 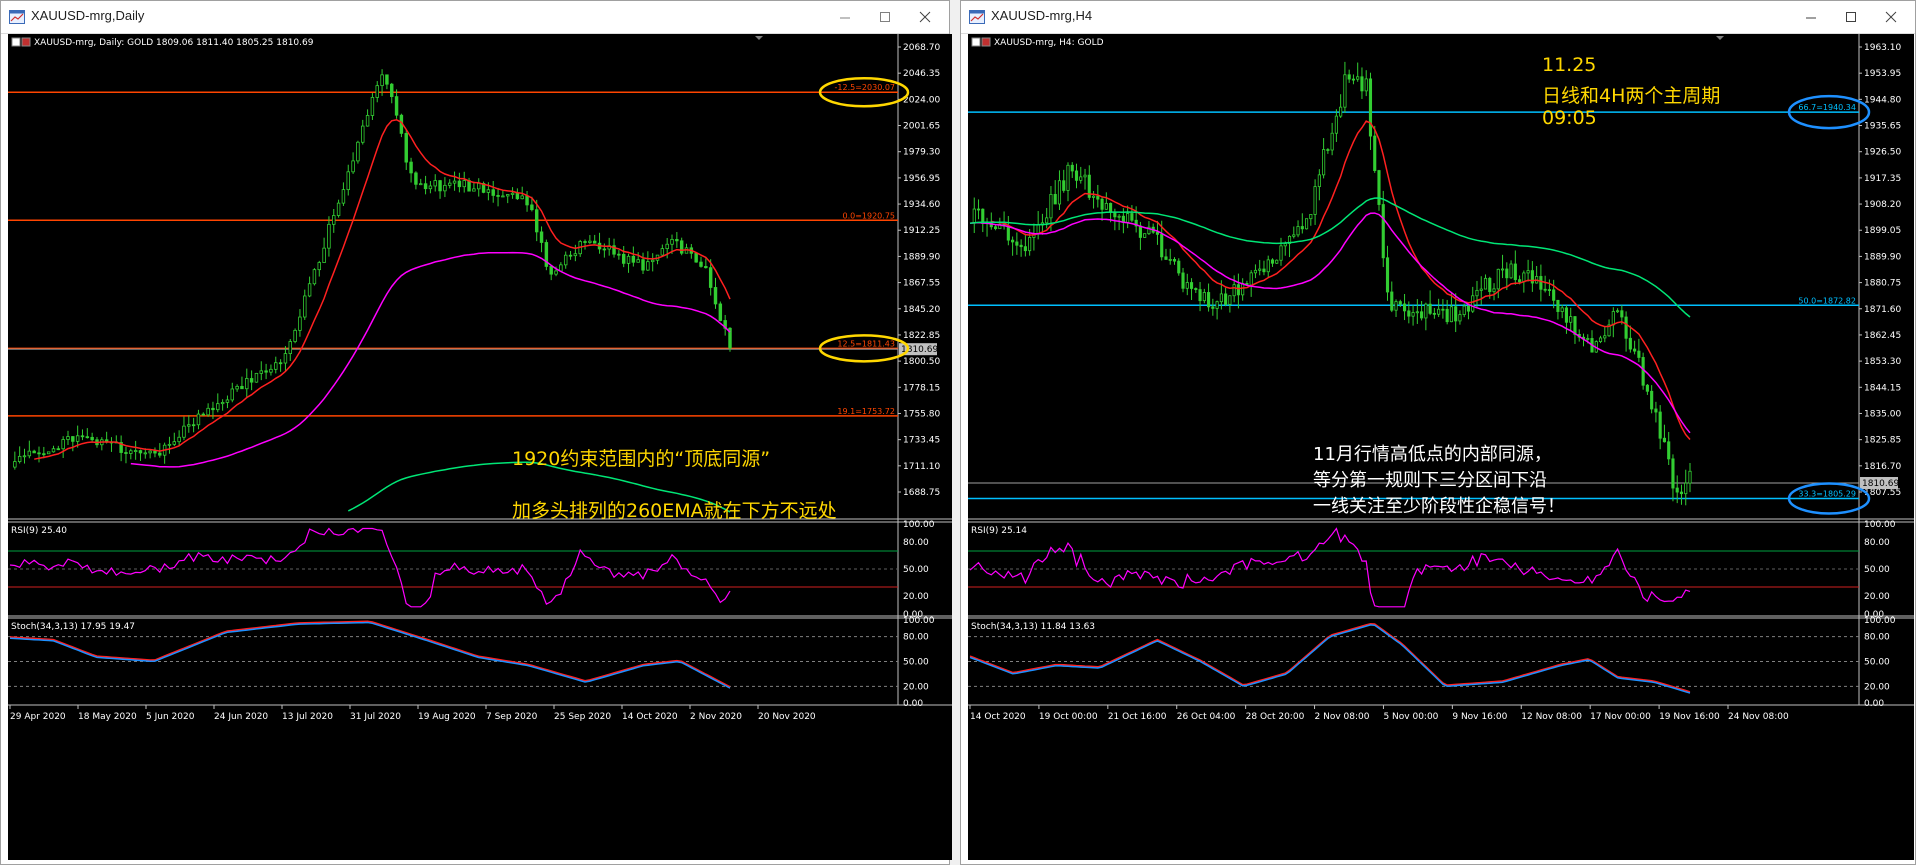 What do you see at coordinates (1882, 414) in the screenshot?
I see `price-axis-label: 1835.00` at bounding box center [1882, 414].